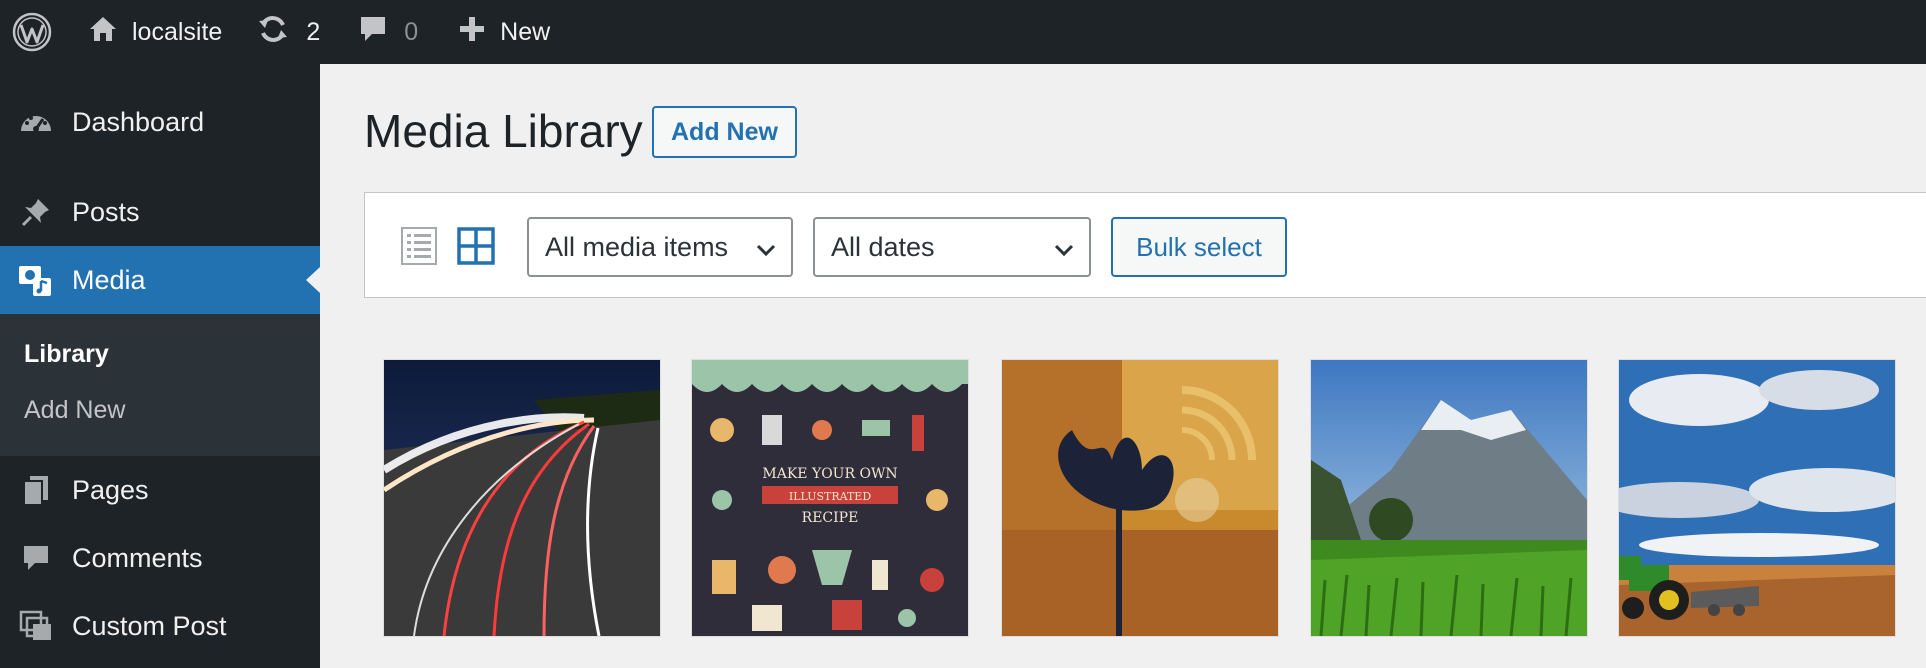  What do you see at coordinates (36, 122) in the screenshot?
I see `dashboard-icon` at bounding box center [36, 122].